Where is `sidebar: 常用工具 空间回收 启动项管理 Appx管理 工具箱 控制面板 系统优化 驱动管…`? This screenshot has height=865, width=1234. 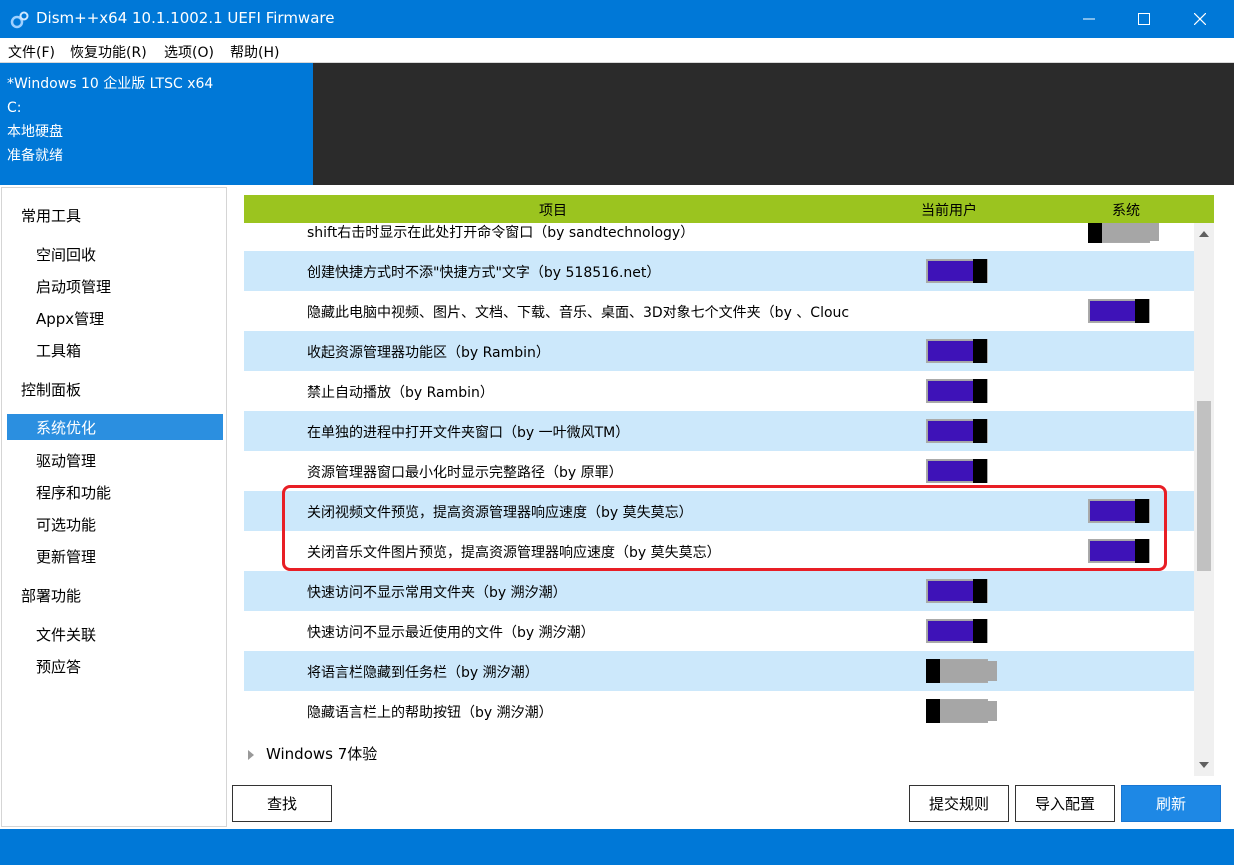
sidebar: 常用工具 空间回收 启动项管理 Appx管理 工具箱 控制面板 系统优化 驱动管… is located at coordinates (114, 507).